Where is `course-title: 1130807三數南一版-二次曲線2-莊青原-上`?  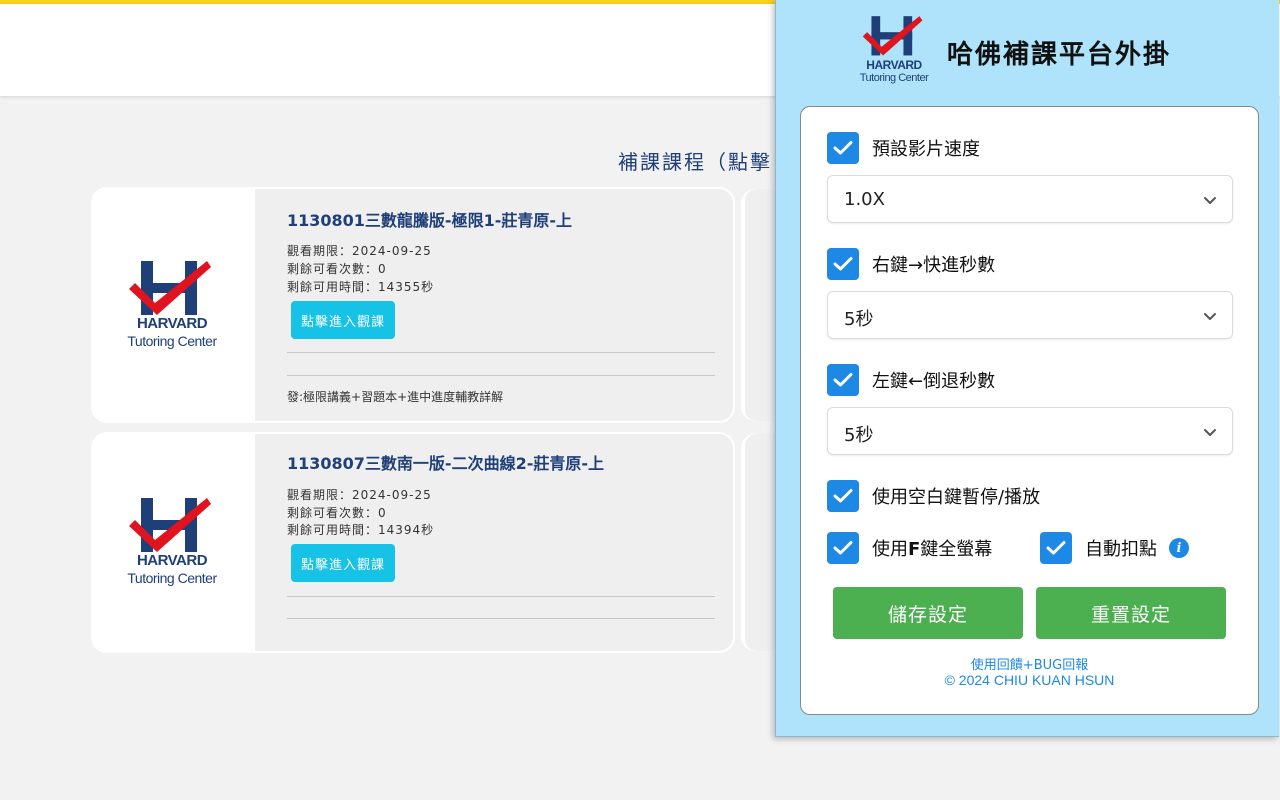
course-title: 1130807三數南一版-二次曲線2-莊青原-上 is located at coordinates (445, 463).